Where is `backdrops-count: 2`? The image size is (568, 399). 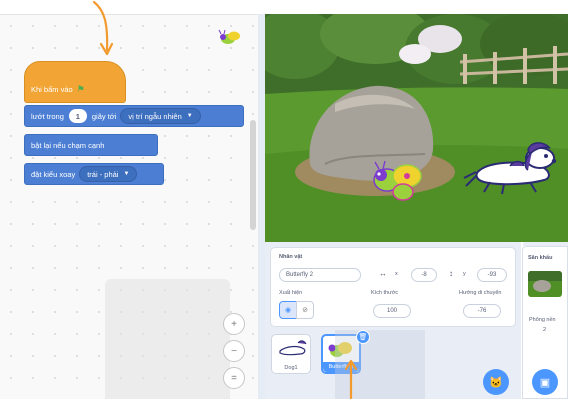
backdrops-count: 2 is located at coordinates (545, 330).